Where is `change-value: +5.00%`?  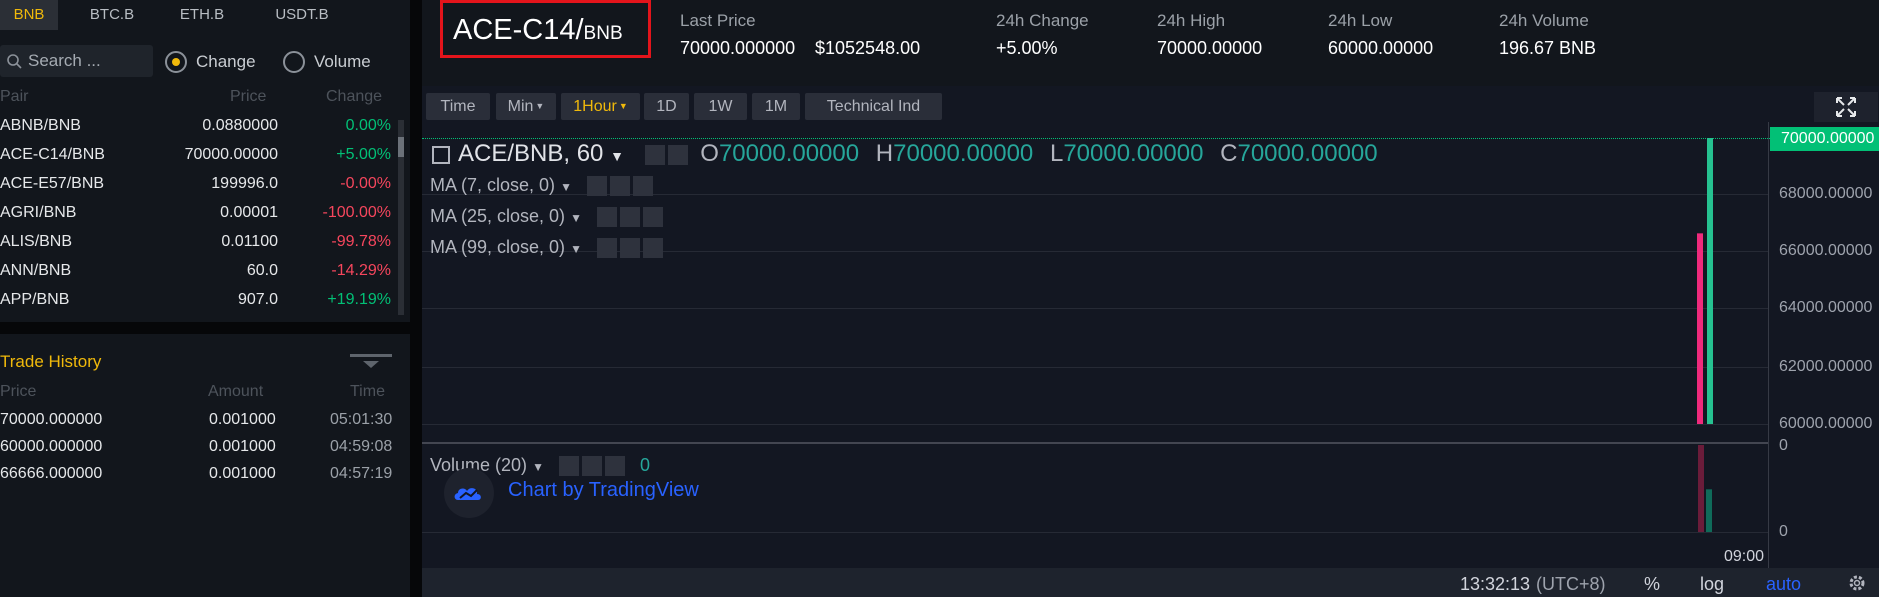 change-value: +5.00% is located at coordinates (1027, 48).